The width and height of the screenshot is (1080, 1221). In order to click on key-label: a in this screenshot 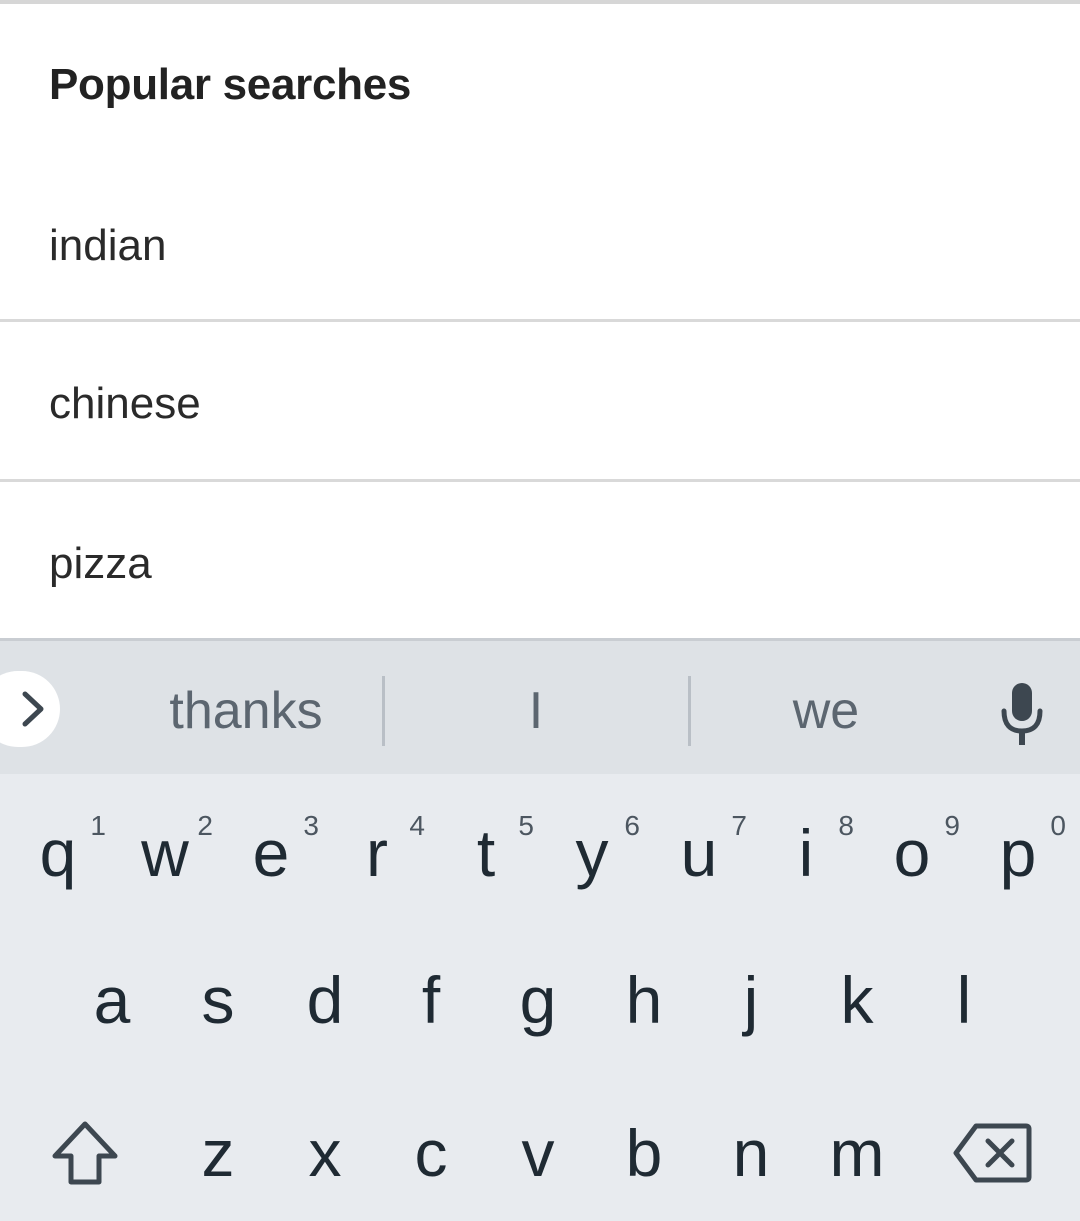, I will do `click(112, 1000)`.